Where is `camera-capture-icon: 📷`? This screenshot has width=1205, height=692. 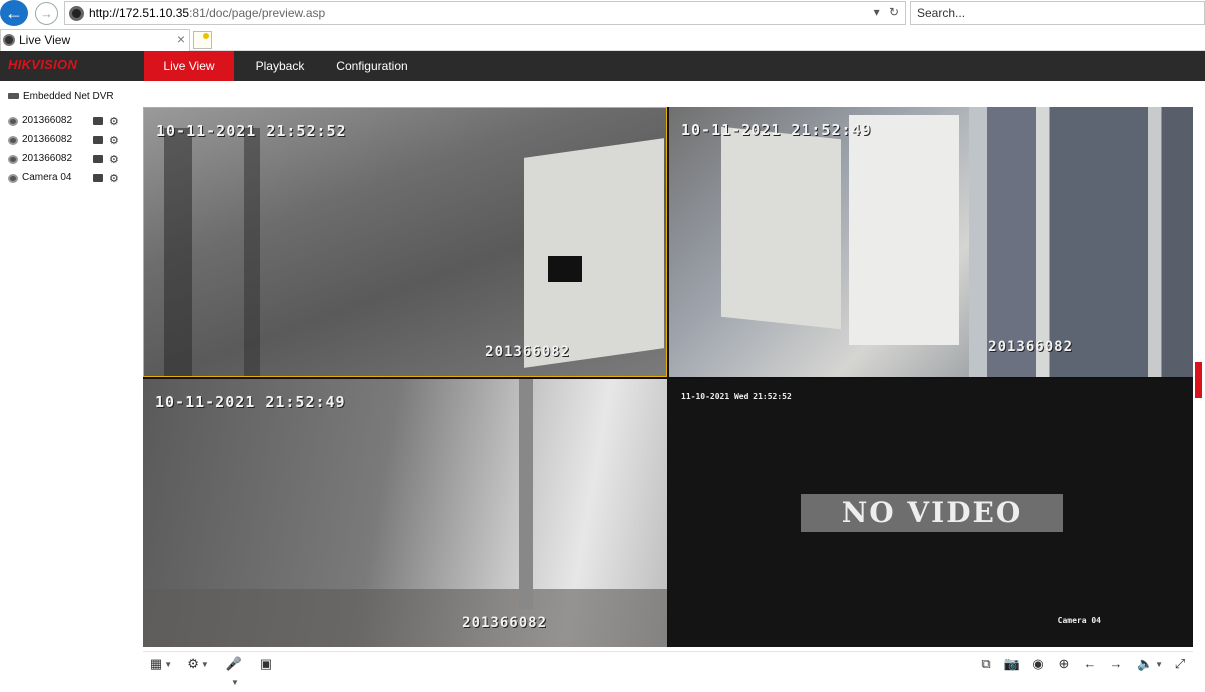 camera-capture-icon: 📷 is located at coordinates (1012, 664).